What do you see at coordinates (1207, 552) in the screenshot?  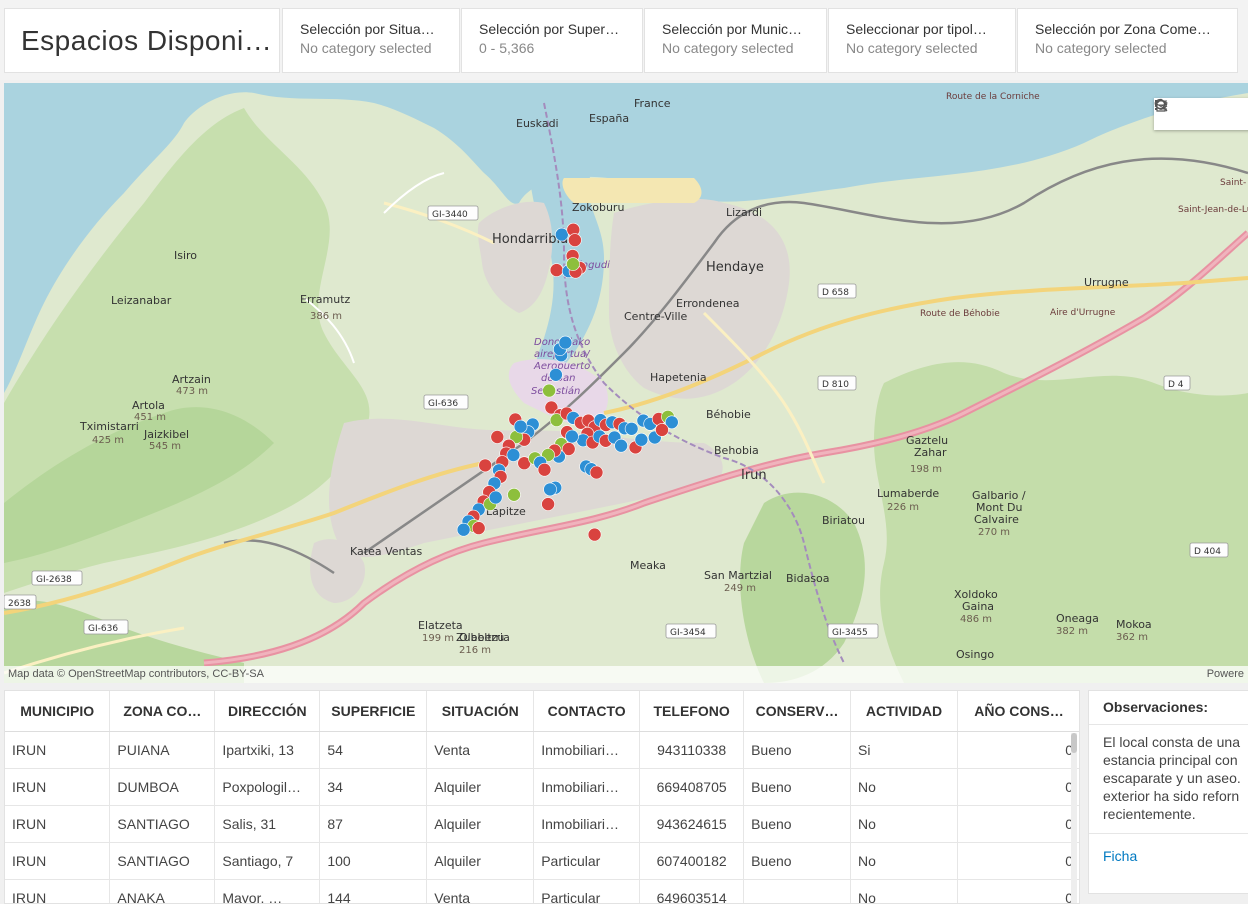 I see `road-shield-label: D 404` at bounding box center [1207, 552].